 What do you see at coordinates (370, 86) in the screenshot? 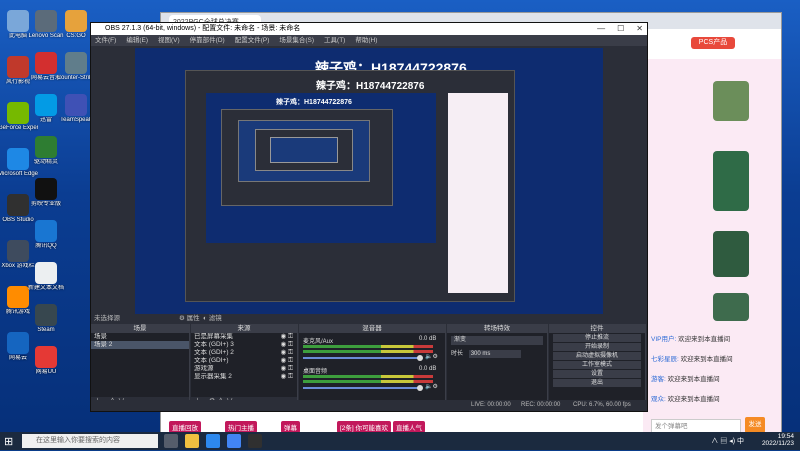
I see `nested-watermark-1: 辣子鸡：H18744722876` at bounding box center [370, 86].